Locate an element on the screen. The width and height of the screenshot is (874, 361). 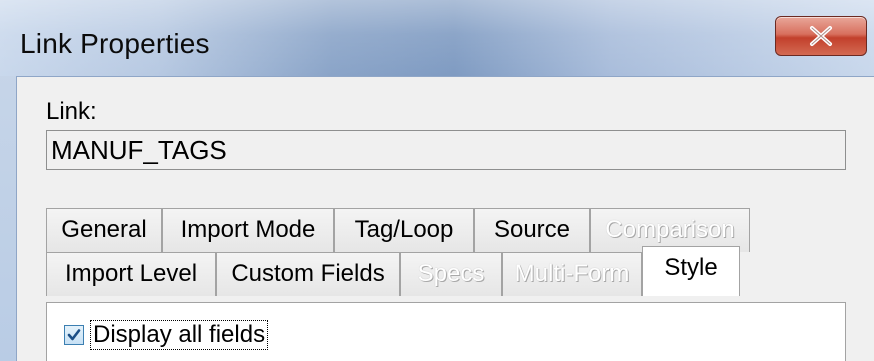
tab-import-mode: Import Mode is located at coordinates (248, 230).